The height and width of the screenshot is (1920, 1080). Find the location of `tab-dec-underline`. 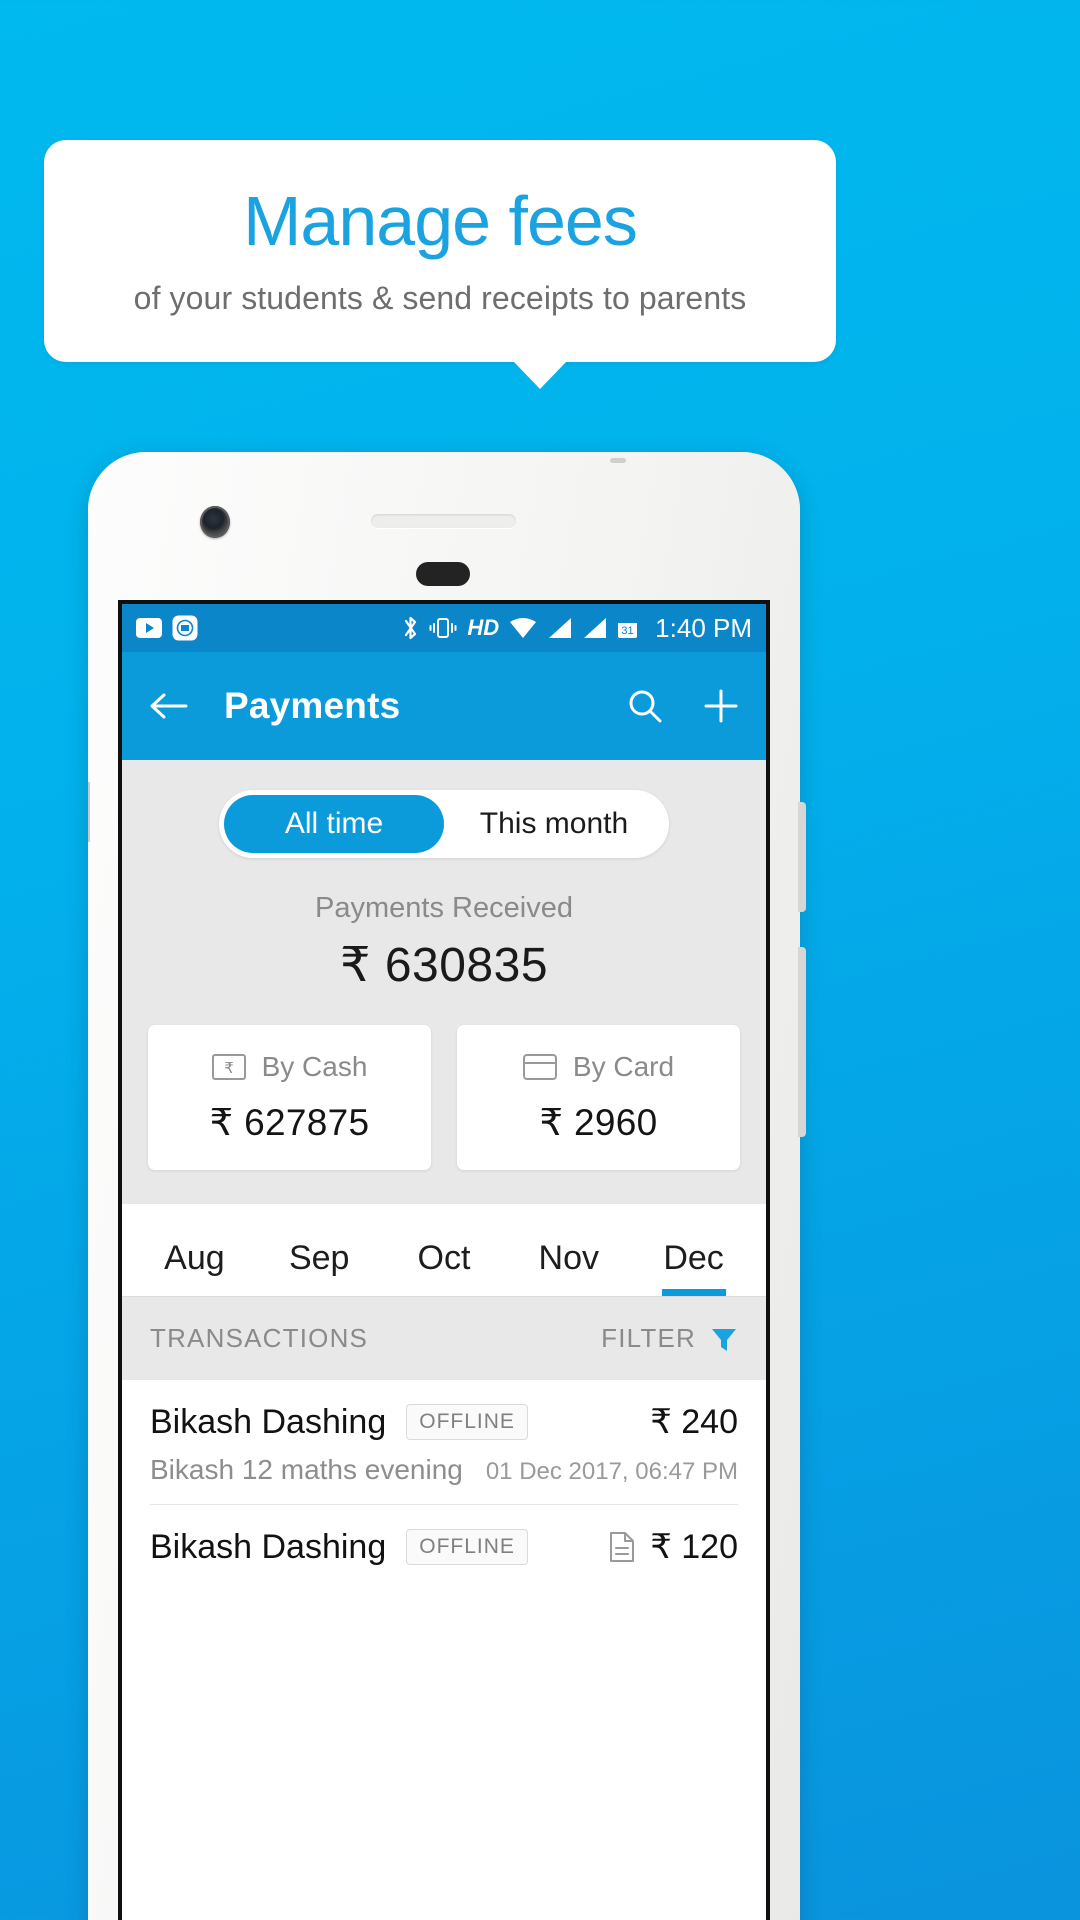

tab-dec-underline is located at coordinates (693, 1292).